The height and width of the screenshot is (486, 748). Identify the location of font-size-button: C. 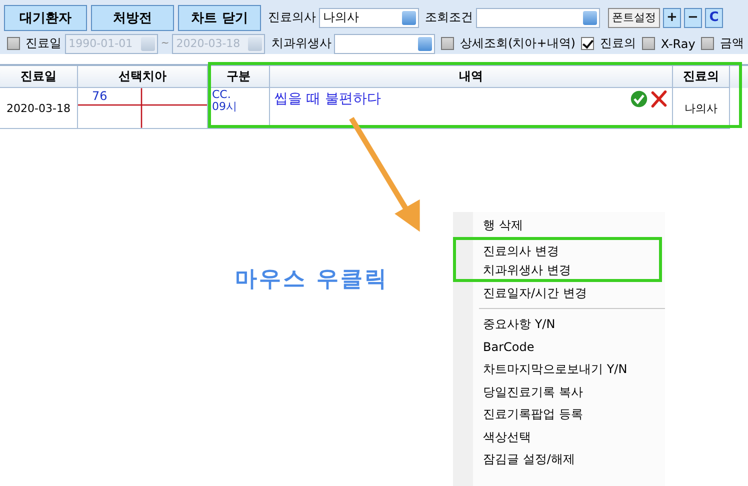
(714, 18).